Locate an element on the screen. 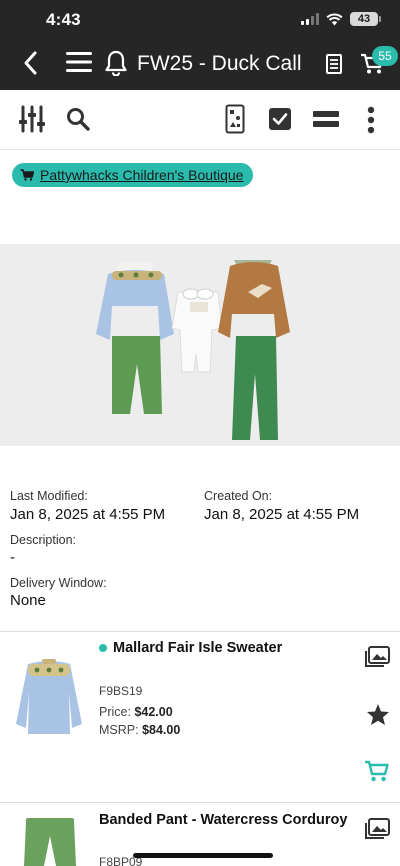 This screenshot has width=400, height=866. product-sku: F9BS19 is located at coordinates (121, 691).